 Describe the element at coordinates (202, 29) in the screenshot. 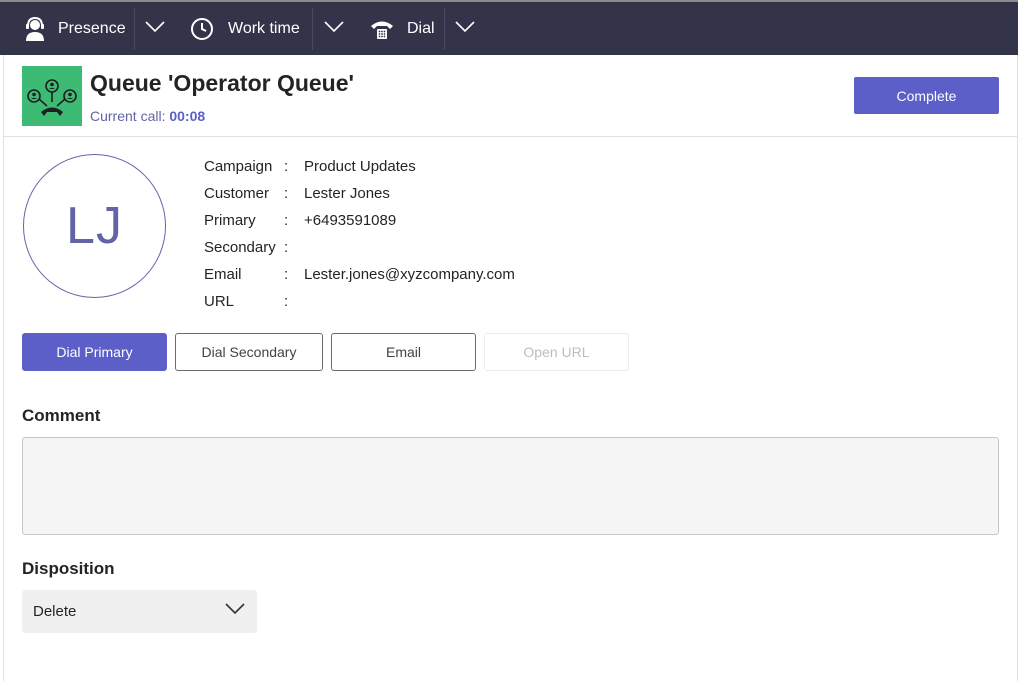

I see `clock-icon` at that location.